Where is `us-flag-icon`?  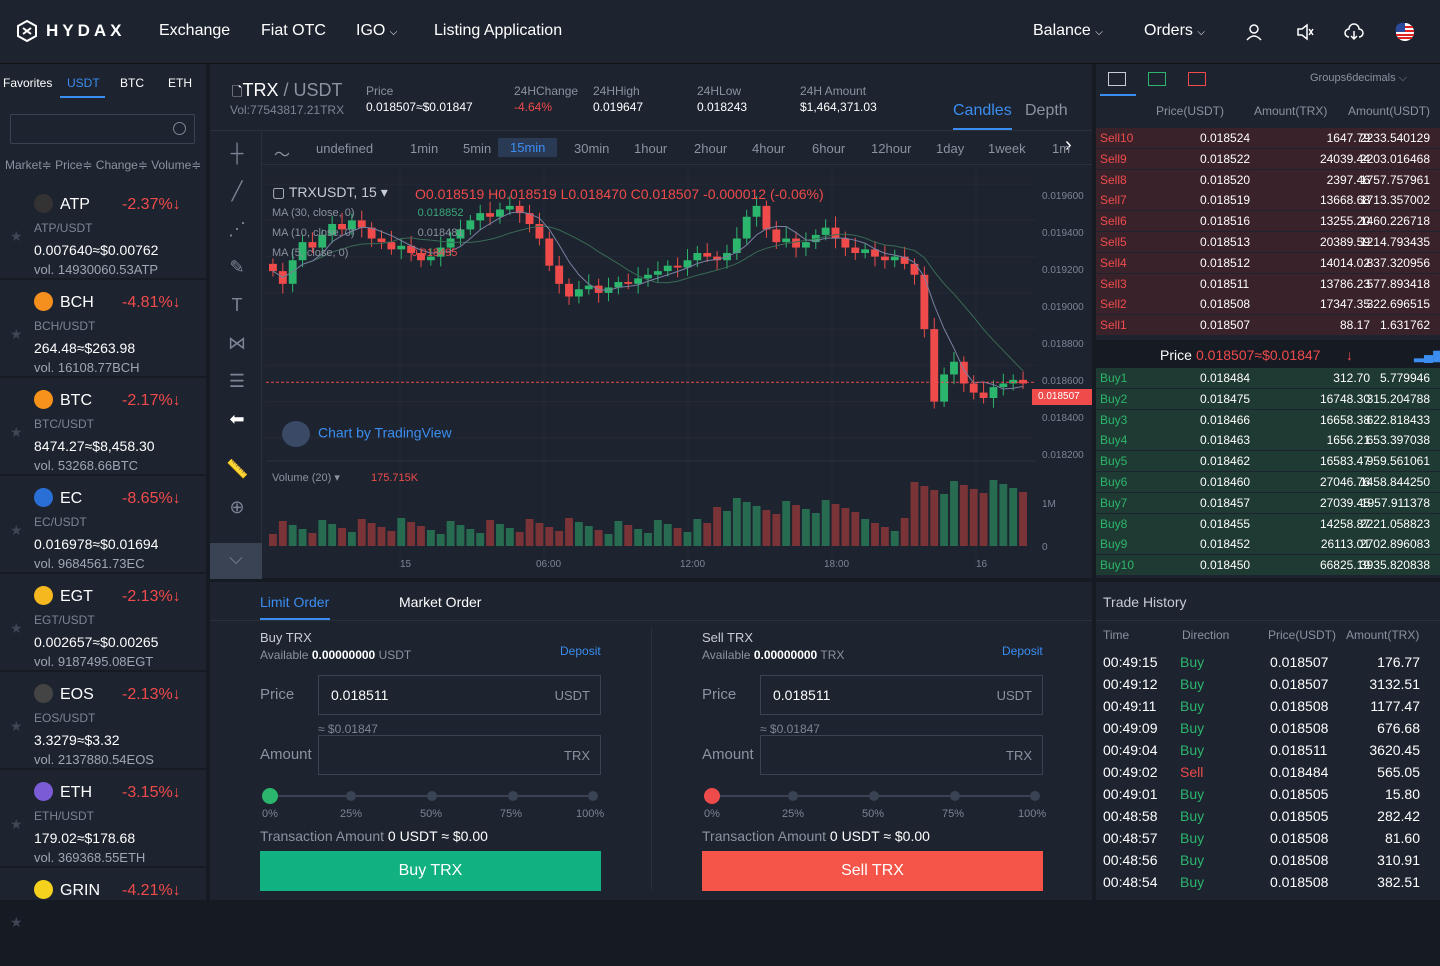 us-flag-icon is located at coordinates (1405, 32).